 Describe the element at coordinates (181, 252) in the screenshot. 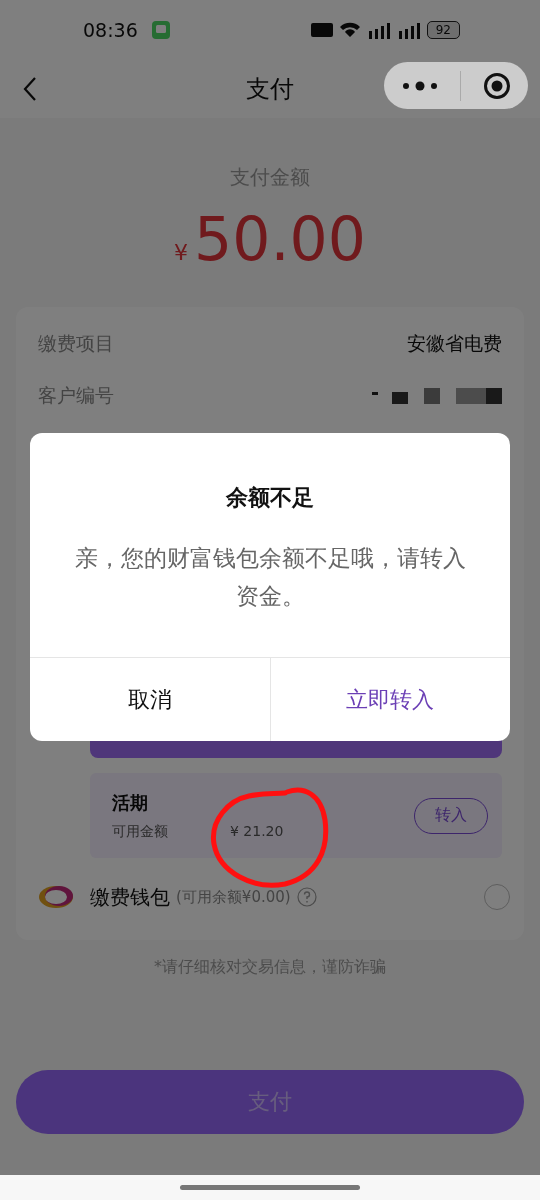

I see `currency-symbol: ¥` at that location.